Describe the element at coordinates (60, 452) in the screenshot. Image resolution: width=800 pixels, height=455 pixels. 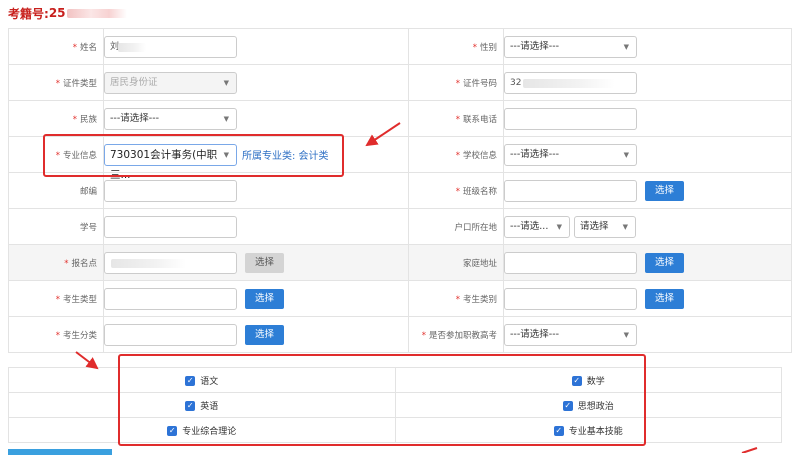
I see `submit-button-partial` at that location.